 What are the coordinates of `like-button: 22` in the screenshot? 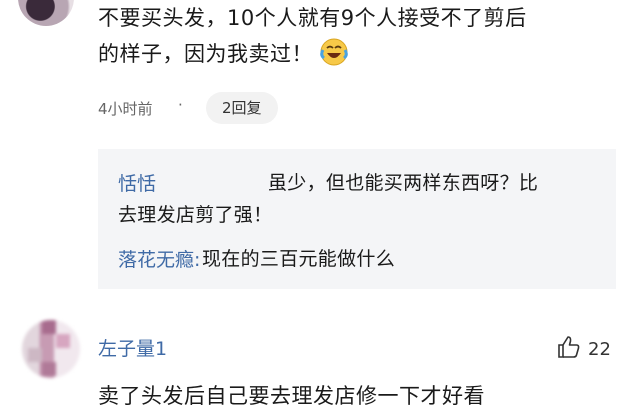 It's located at (583, 349).